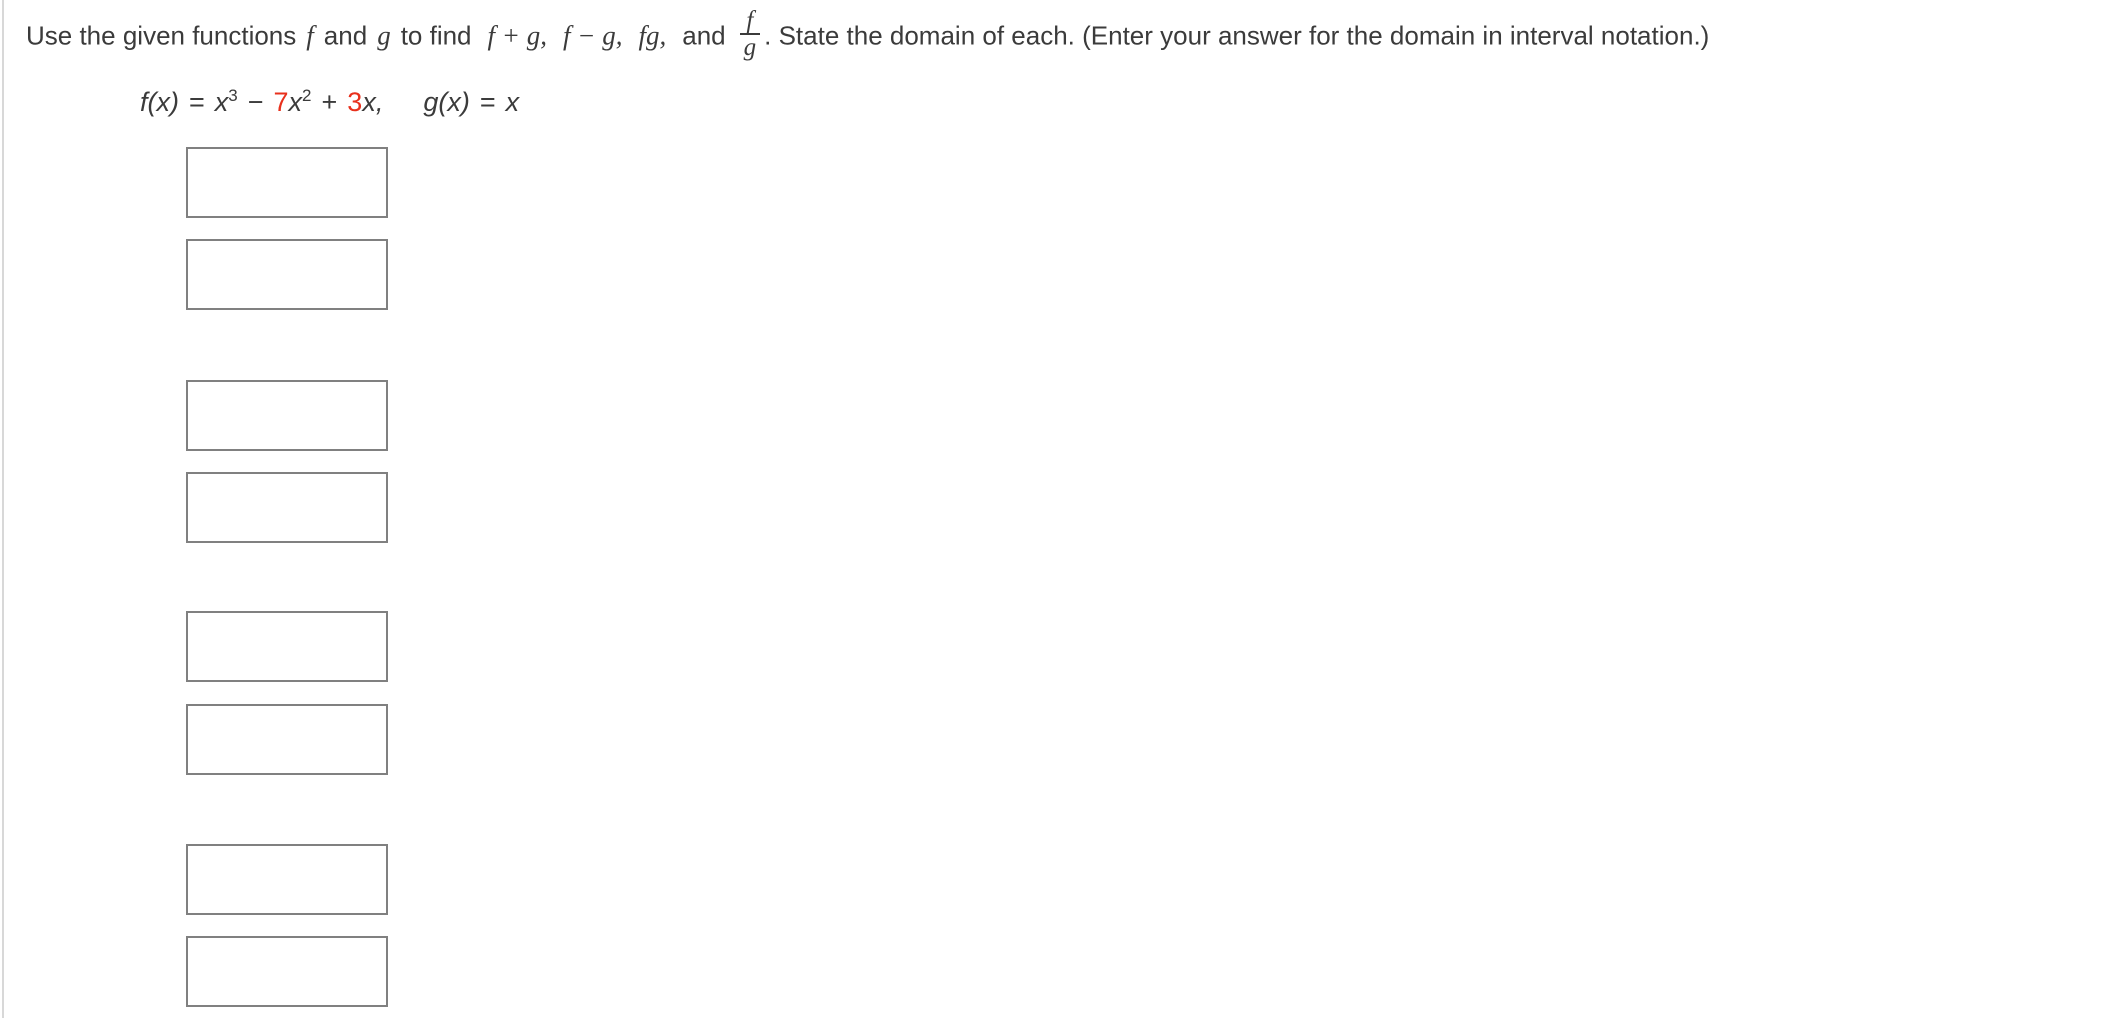 This screenshot has height=1018, width=2128. What do you see at coordinates (446, 102) in the screenshot?
I see `g-of-x-label: g(x)` at bounding box center [446, 102].